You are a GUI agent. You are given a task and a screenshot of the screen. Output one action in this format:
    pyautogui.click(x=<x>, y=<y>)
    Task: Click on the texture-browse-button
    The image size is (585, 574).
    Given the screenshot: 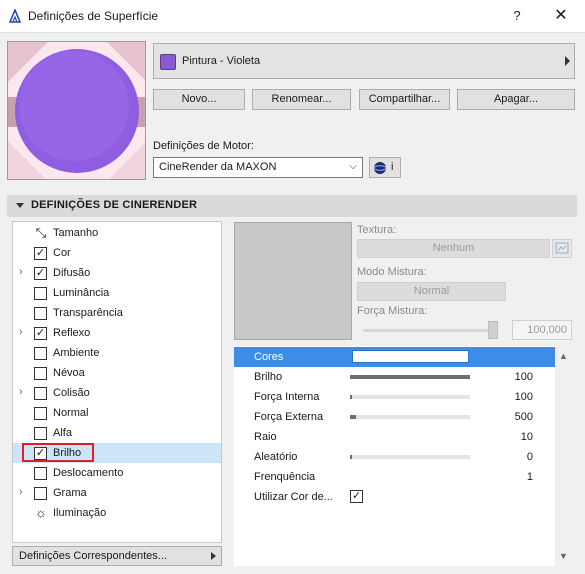 What is the action you would take?
    pyautogui.click(x=562, y=248)
    